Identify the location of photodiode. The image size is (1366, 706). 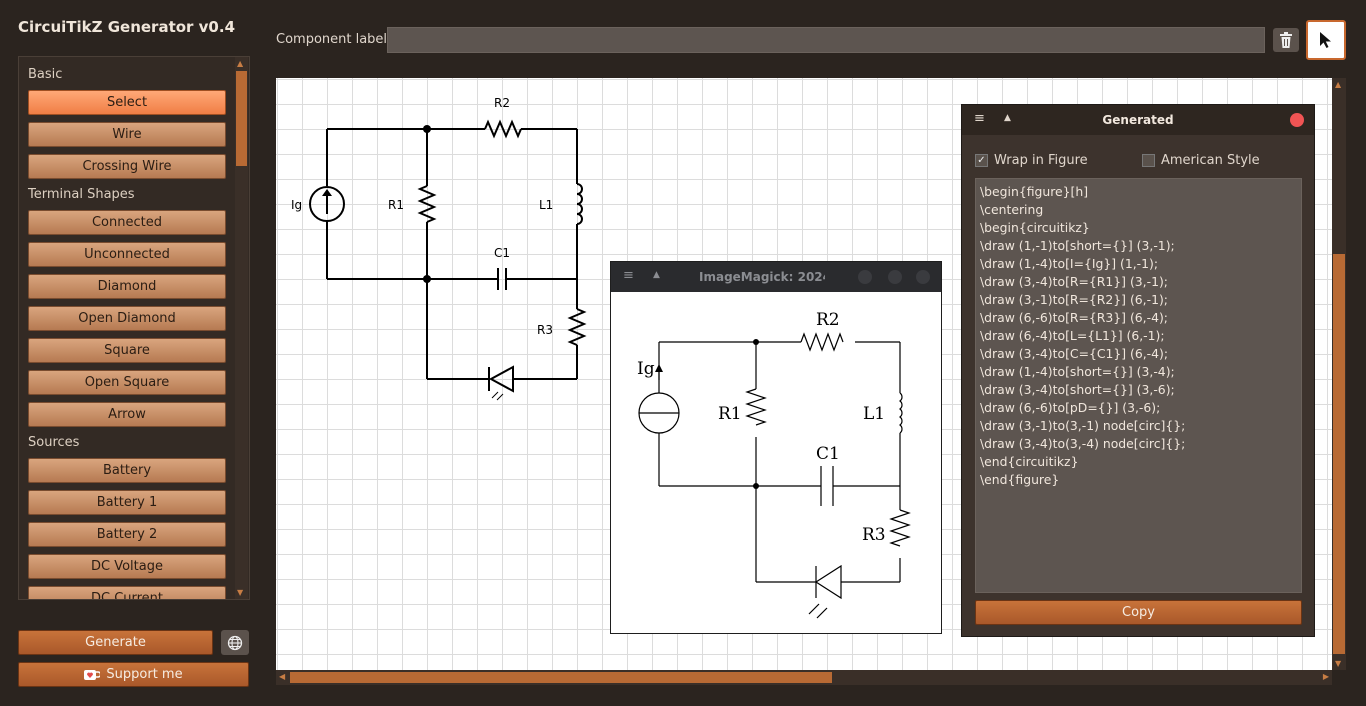
(501, 379).